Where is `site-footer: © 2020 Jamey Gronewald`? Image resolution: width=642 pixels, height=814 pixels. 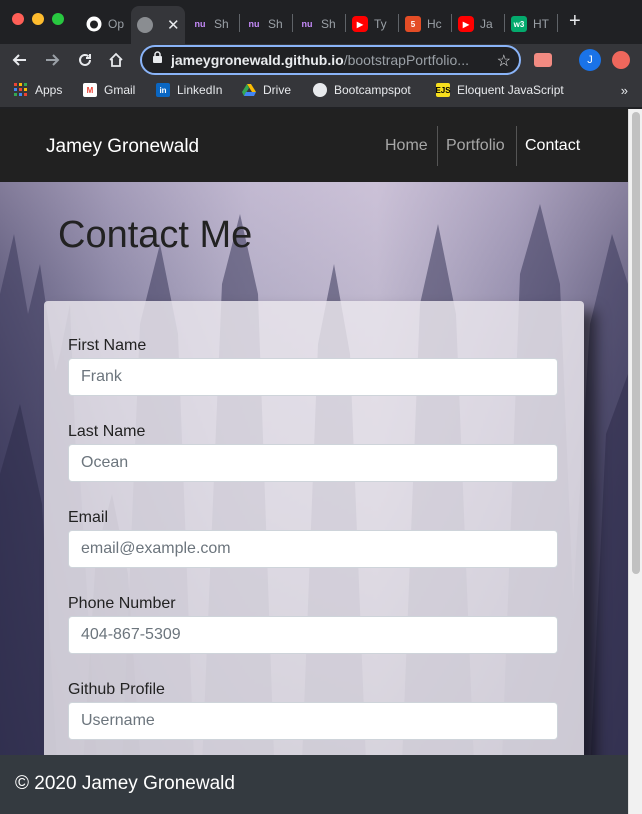 site-footer: © 2020 Jamey Gronewald is located at coordinates (314, 784).